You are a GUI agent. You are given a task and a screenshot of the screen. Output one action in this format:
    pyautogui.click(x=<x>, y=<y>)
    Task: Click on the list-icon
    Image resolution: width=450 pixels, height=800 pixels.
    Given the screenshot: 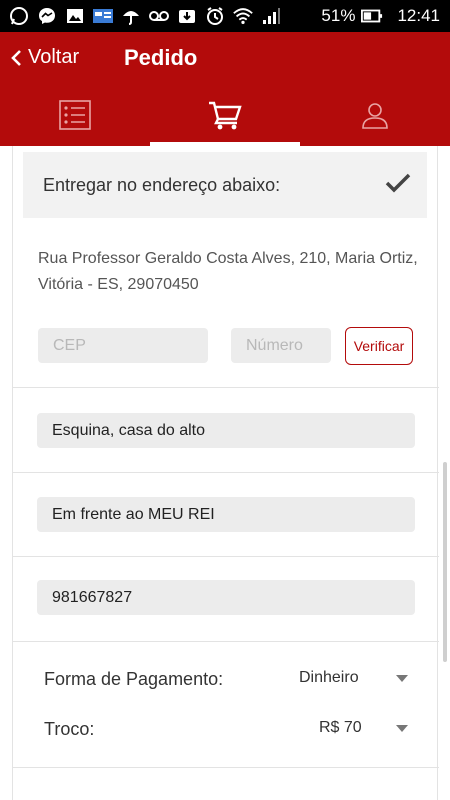 What is the action you would take?
    pyautogui.click(x=75, y=115)
    